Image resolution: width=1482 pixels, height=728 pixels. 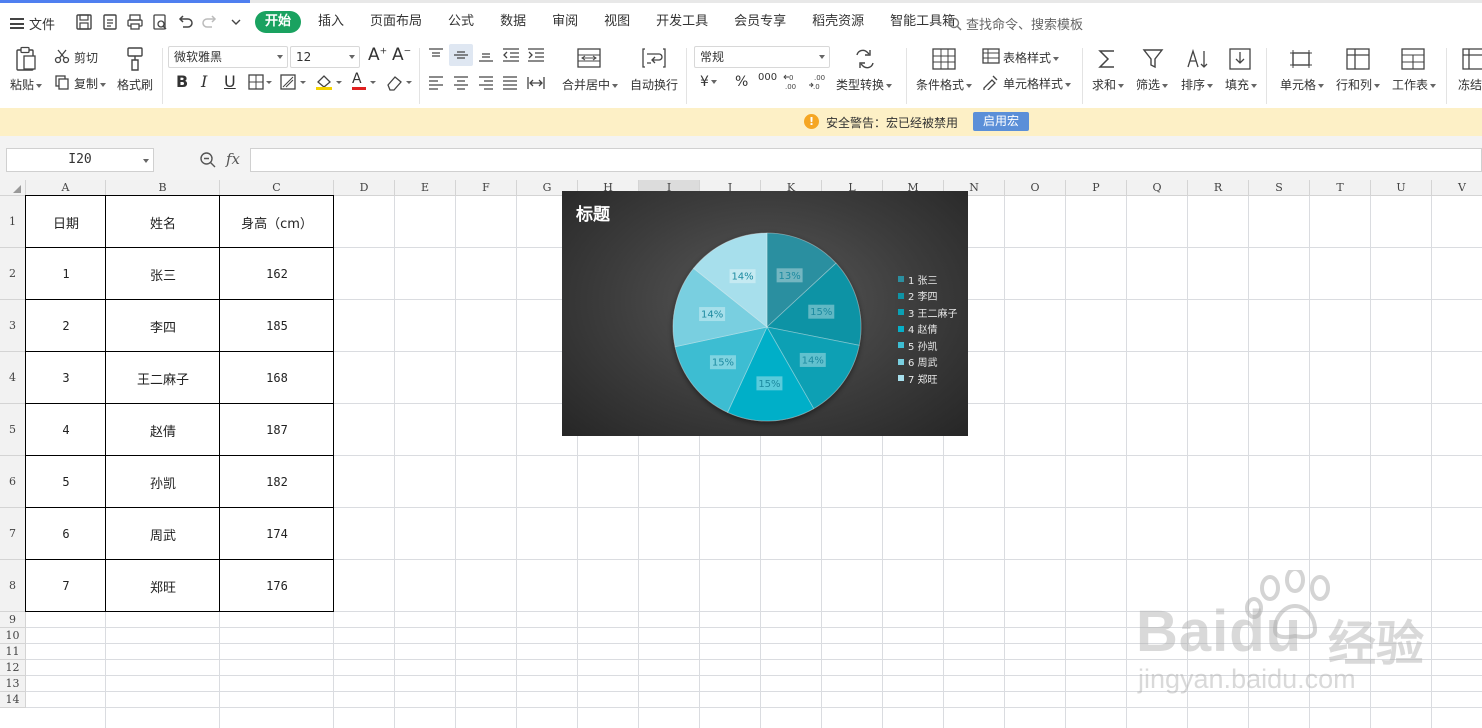 I want to click on wrap-text-button: 自动换行, so click(x=654, y=84).